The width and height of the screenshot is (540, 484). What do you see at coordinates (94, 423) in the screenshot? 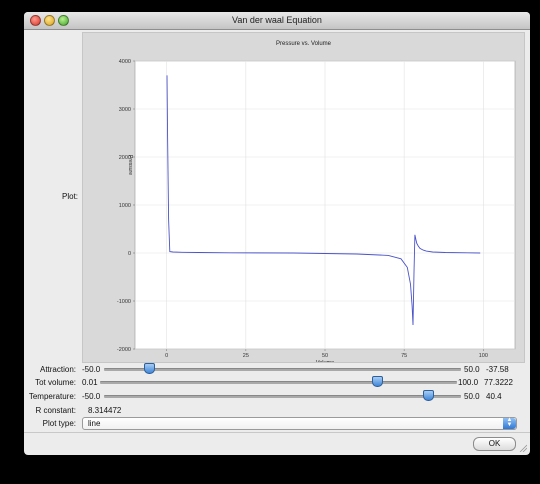
I see `plot-type-selected-value: line` at bounding box center [94, 423].